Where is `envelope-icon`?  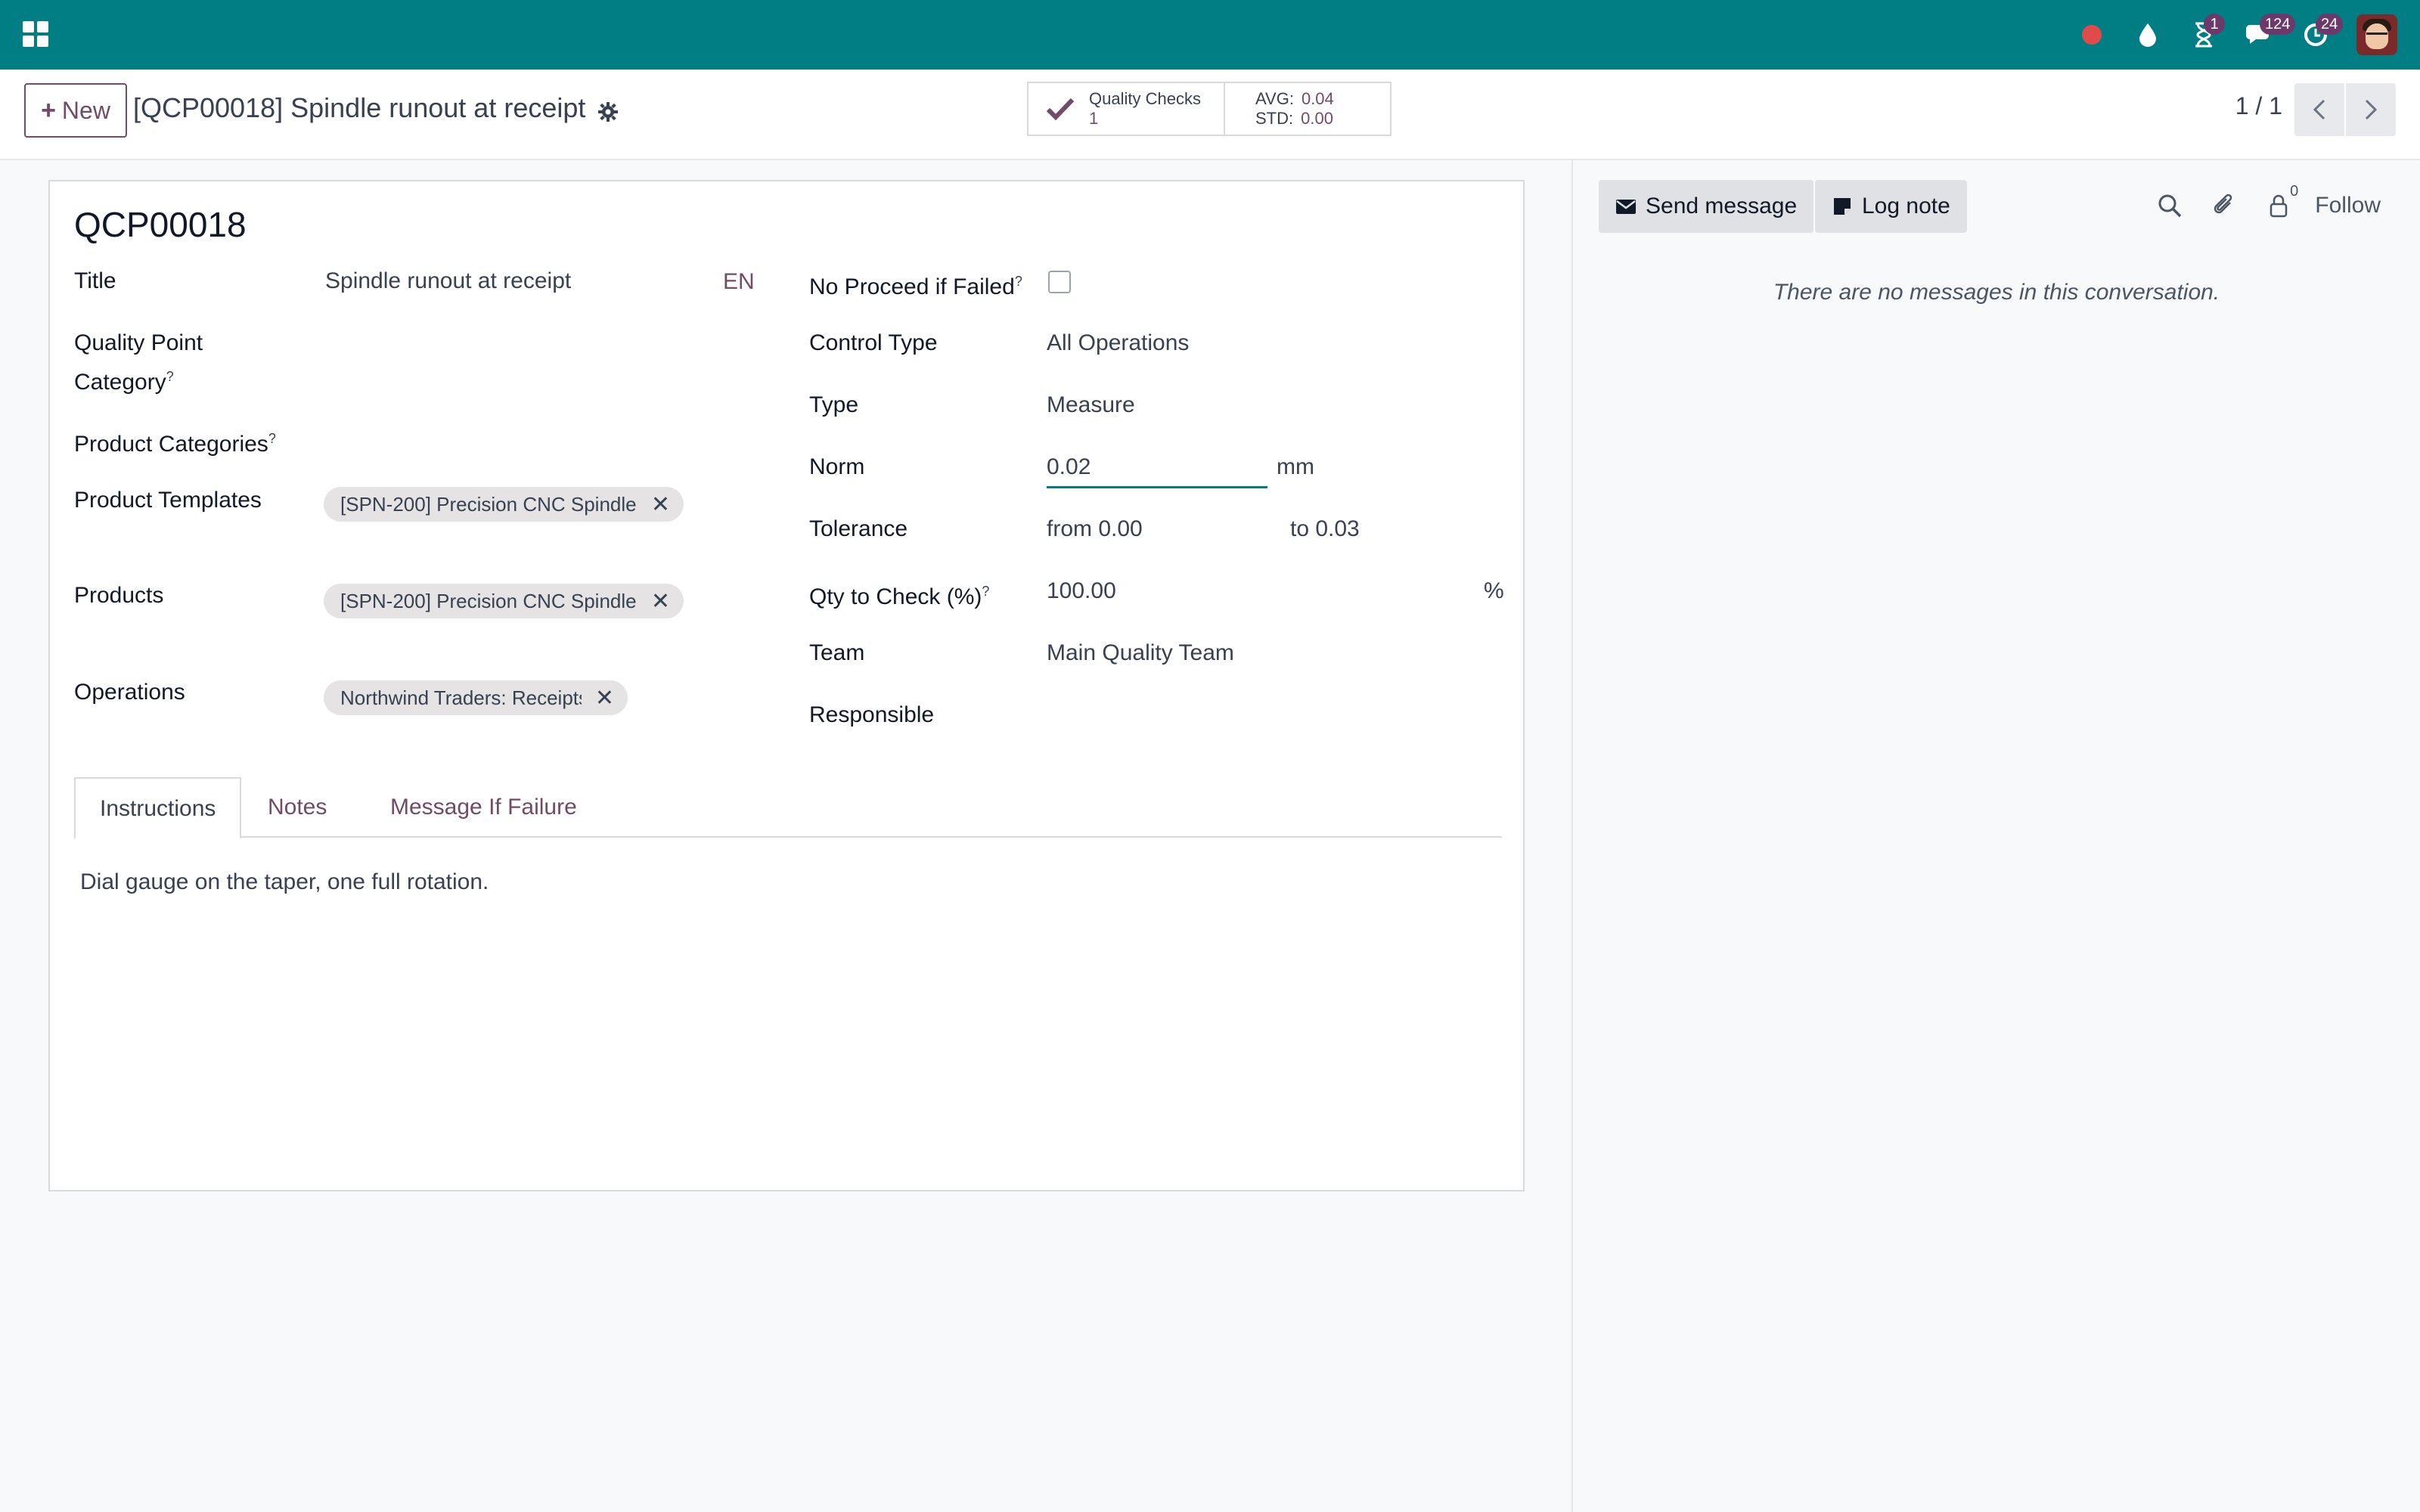
envelope-icon is located at coordinates (1626, 207).